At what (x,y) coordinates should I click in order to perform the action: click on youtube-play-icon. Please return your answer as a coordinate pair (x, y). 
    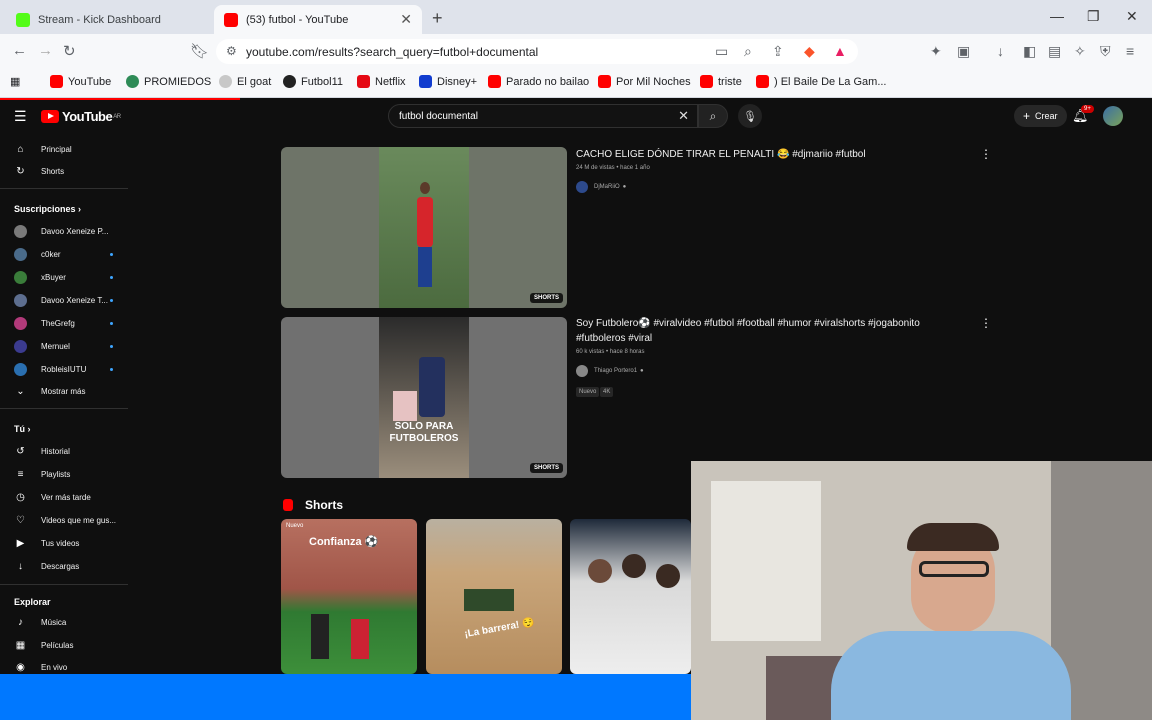
    Looking at the image, I should click on (50, 116).